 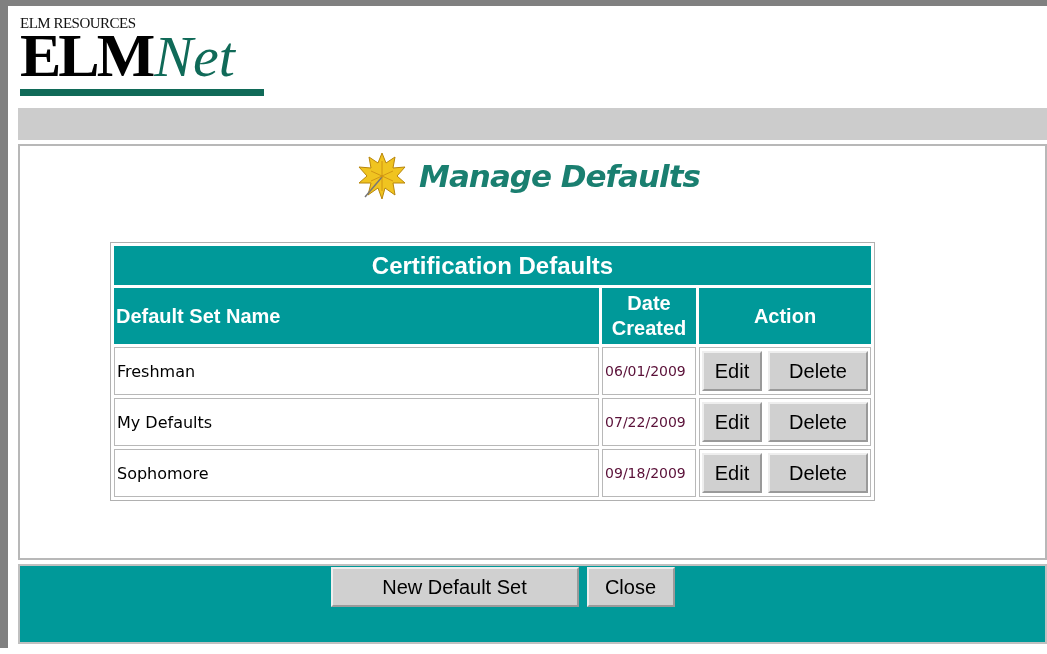 I want to click on table-cell: 06/01/2009, so click(x=649, y=371).